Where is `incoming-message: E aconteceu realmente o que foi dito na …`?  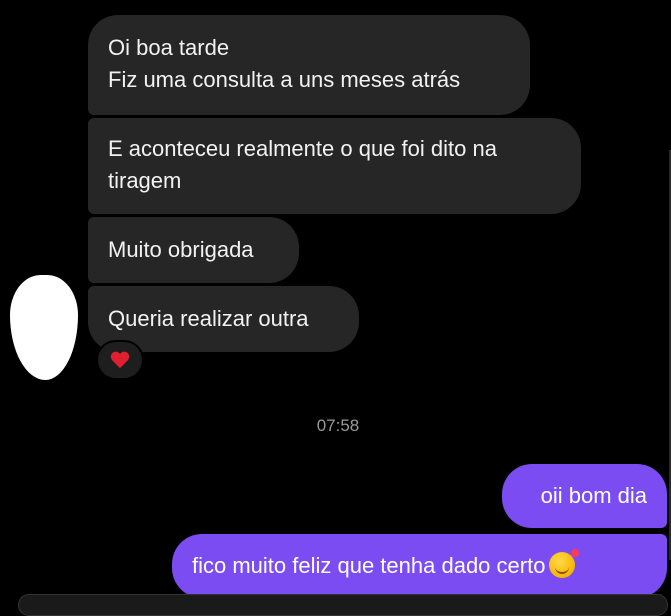
incoming-message: E aconteceu realmente o que foi dito na … is located at coordinates (334, 166).